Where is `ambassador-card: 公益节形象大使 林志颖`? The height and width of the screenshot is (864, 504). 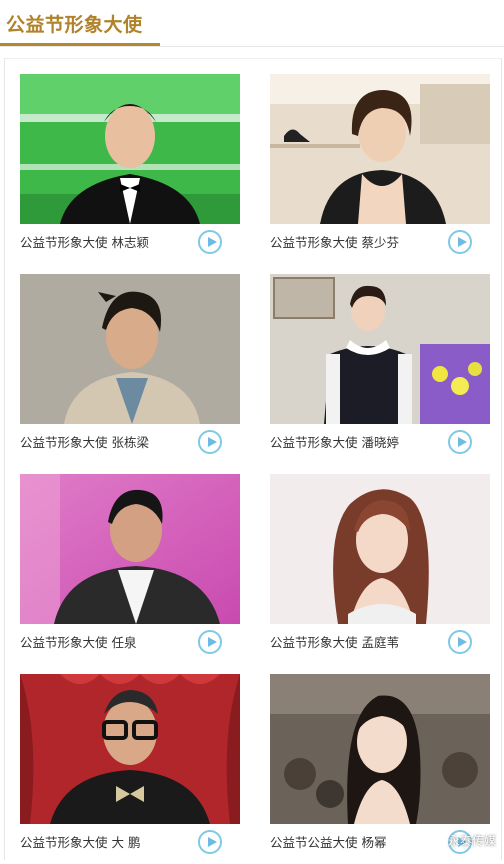
ambassador-card: 公益节形象大使 林志颖 is located at coordinates (130, 169).